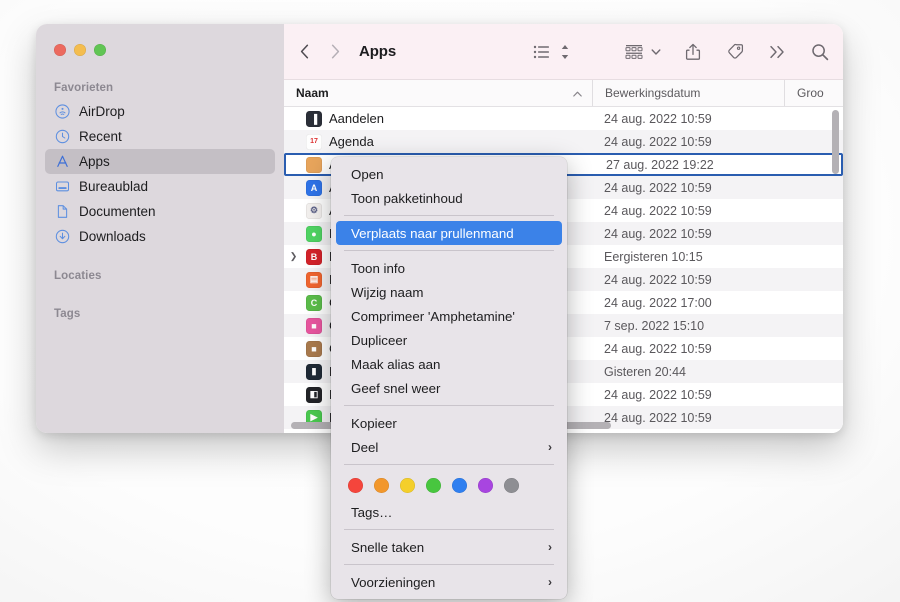 Image resolution: width=900 pixels, height=602 pixels. I want to click on app-icon: ▮, so click(314, 371).